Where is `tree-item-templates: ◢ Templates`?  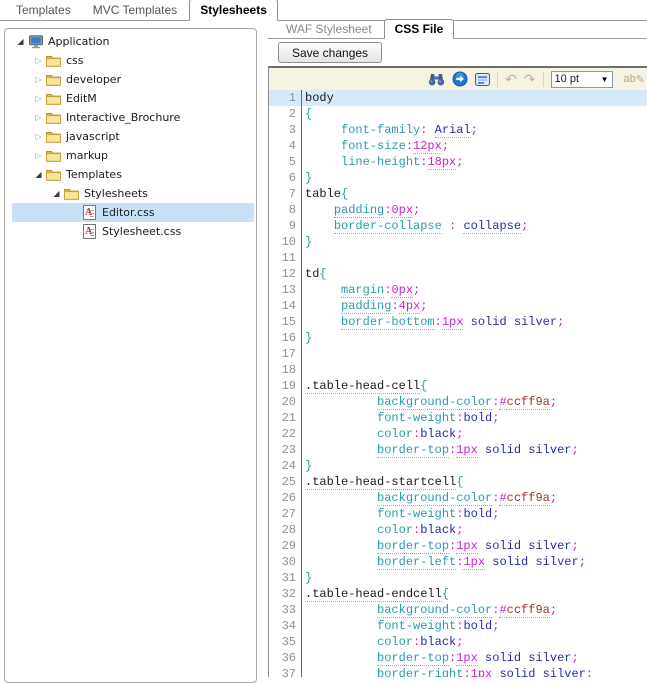 tree-item-templates: ◢ Templates is located at coordinates (133, 174).